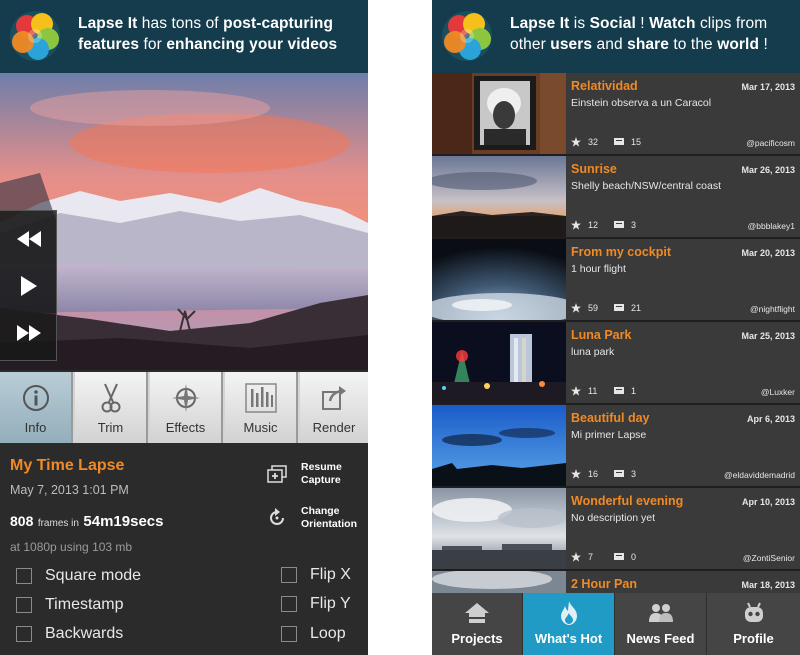 This screenshot has height=655, width=800. I want to click on clip-title: Relatividad, so click(604, 86).